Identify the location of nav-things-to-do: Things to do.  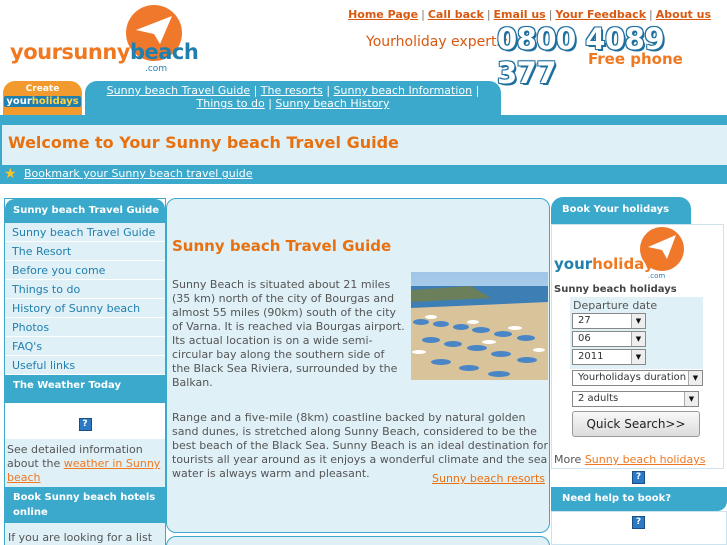
(231, 103).